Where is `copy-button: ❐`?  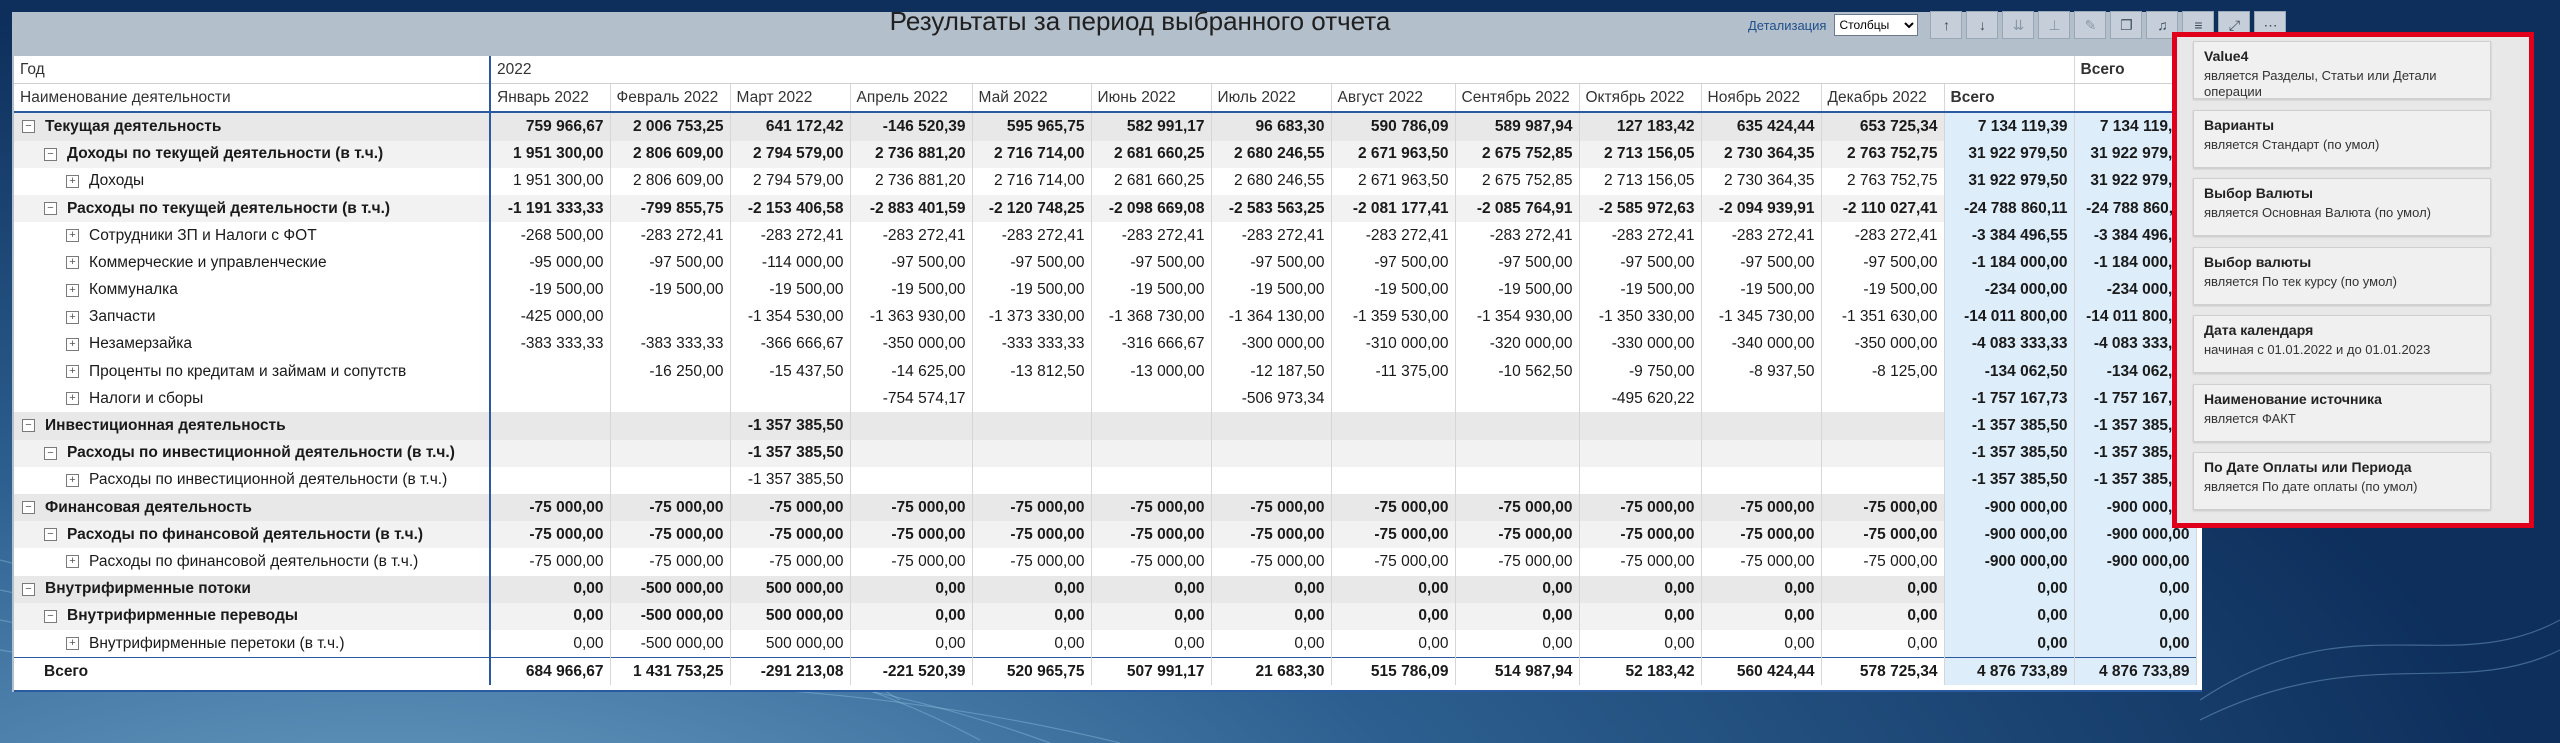 copy-button: ❐ is located at coordinates (2126, 25).